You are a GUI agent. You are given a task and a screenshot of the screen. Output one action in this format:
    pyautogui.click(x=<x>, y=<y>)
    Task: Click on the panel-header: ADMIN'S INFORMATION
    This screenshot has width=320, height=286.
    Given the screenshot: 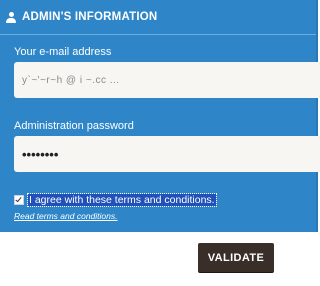 What is the action you would take?
    pyautogui.click(x=158, y=17)
    